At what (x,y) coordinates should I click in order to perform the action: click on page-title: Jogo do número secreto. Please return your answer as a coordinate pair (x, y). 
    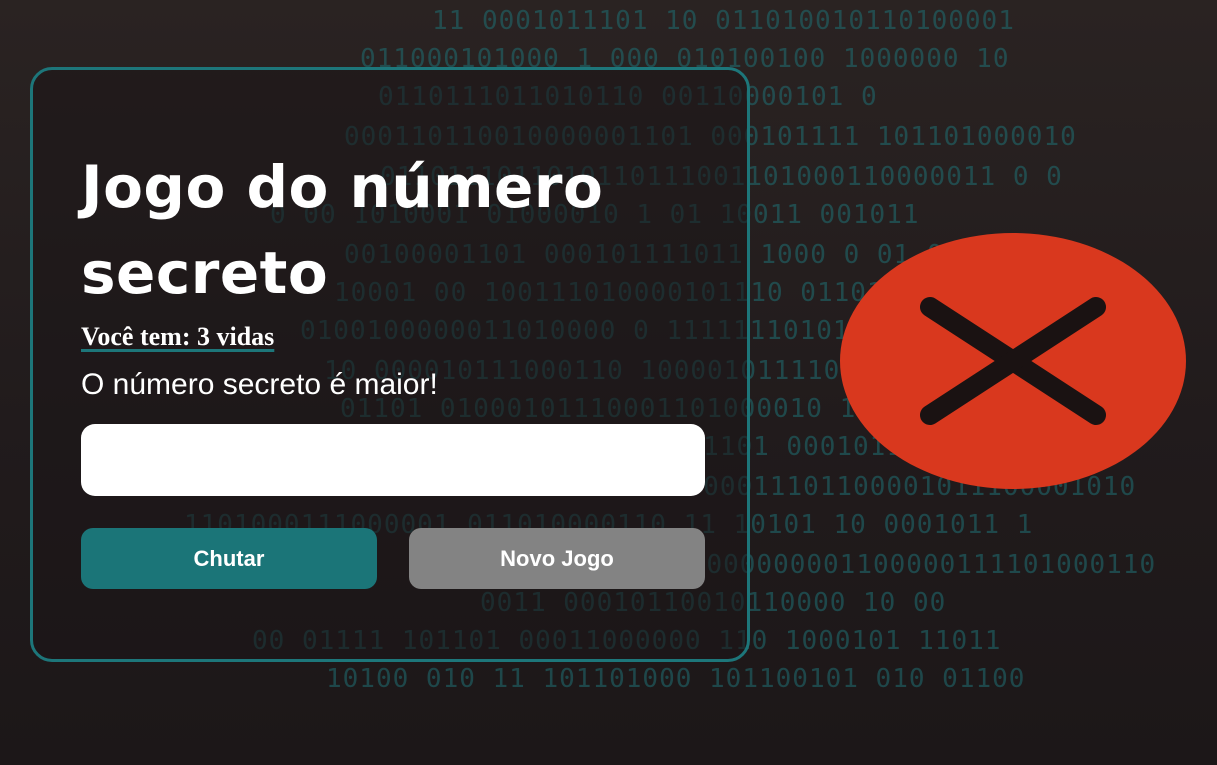
    Looking at the image, I should click on (342, 230).